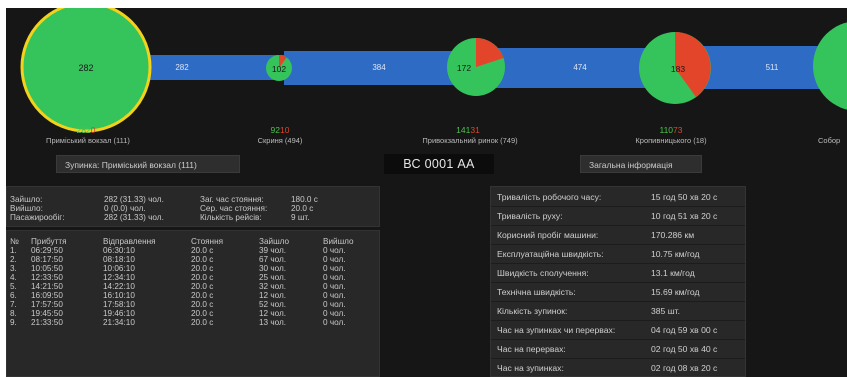 This screenshot has height=377, width=847. I want to click on stop-value: 172, so click(464, 68).